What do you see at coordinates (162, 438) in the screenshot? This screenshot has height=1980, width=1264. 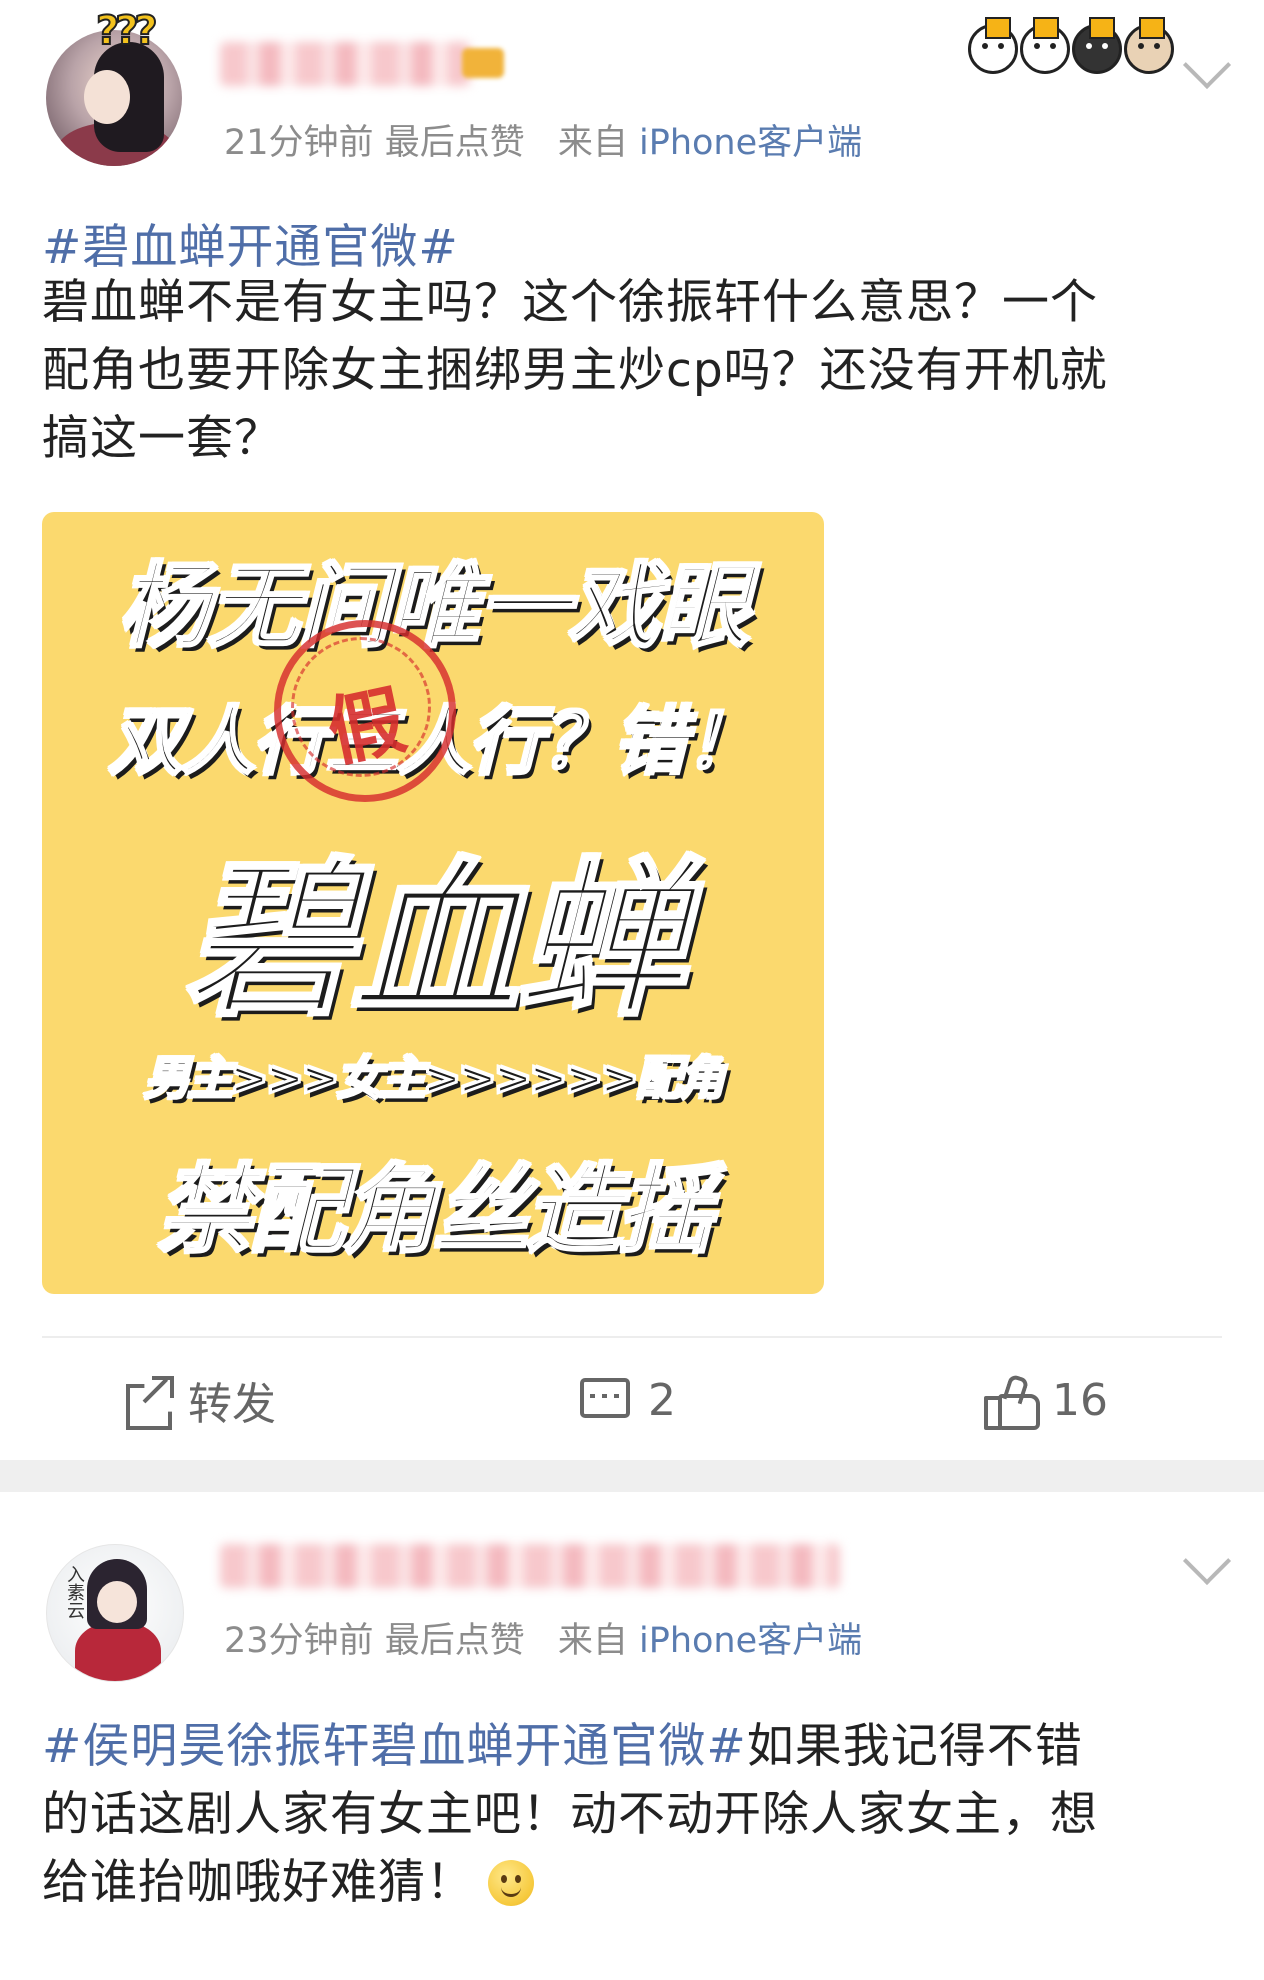 I see `post-text-line: 搞这一套？` at bounding box center [162, 438].